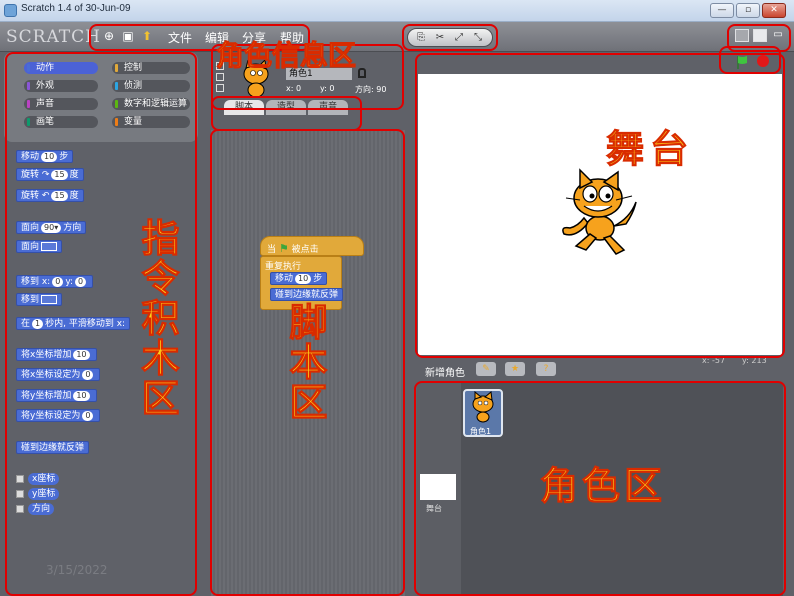 This screenshot has width=794, height=596. I want to click on minimize-button: —, so click(722, 10).